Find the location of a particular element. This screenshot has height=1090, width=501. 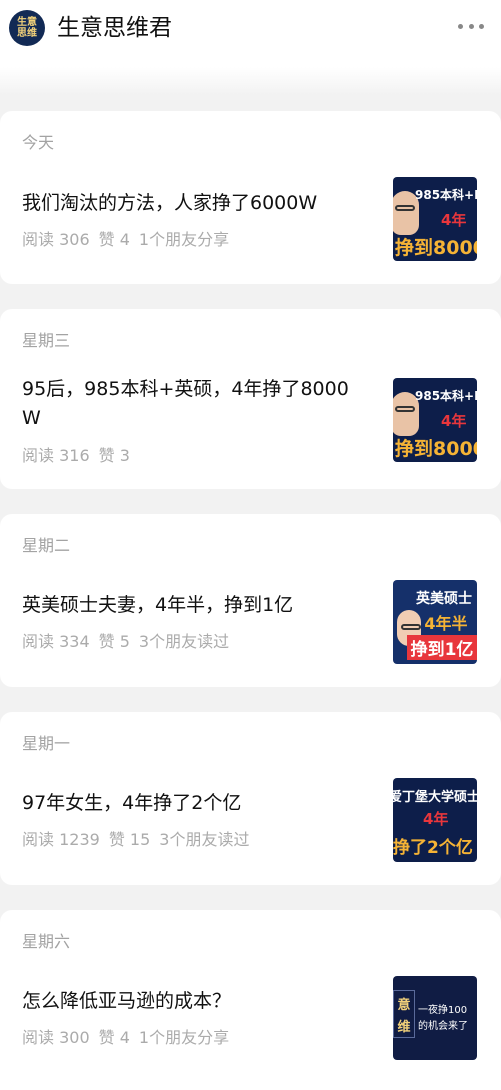

thumb-text-2: 维 is located at coordinates (404, 1027).